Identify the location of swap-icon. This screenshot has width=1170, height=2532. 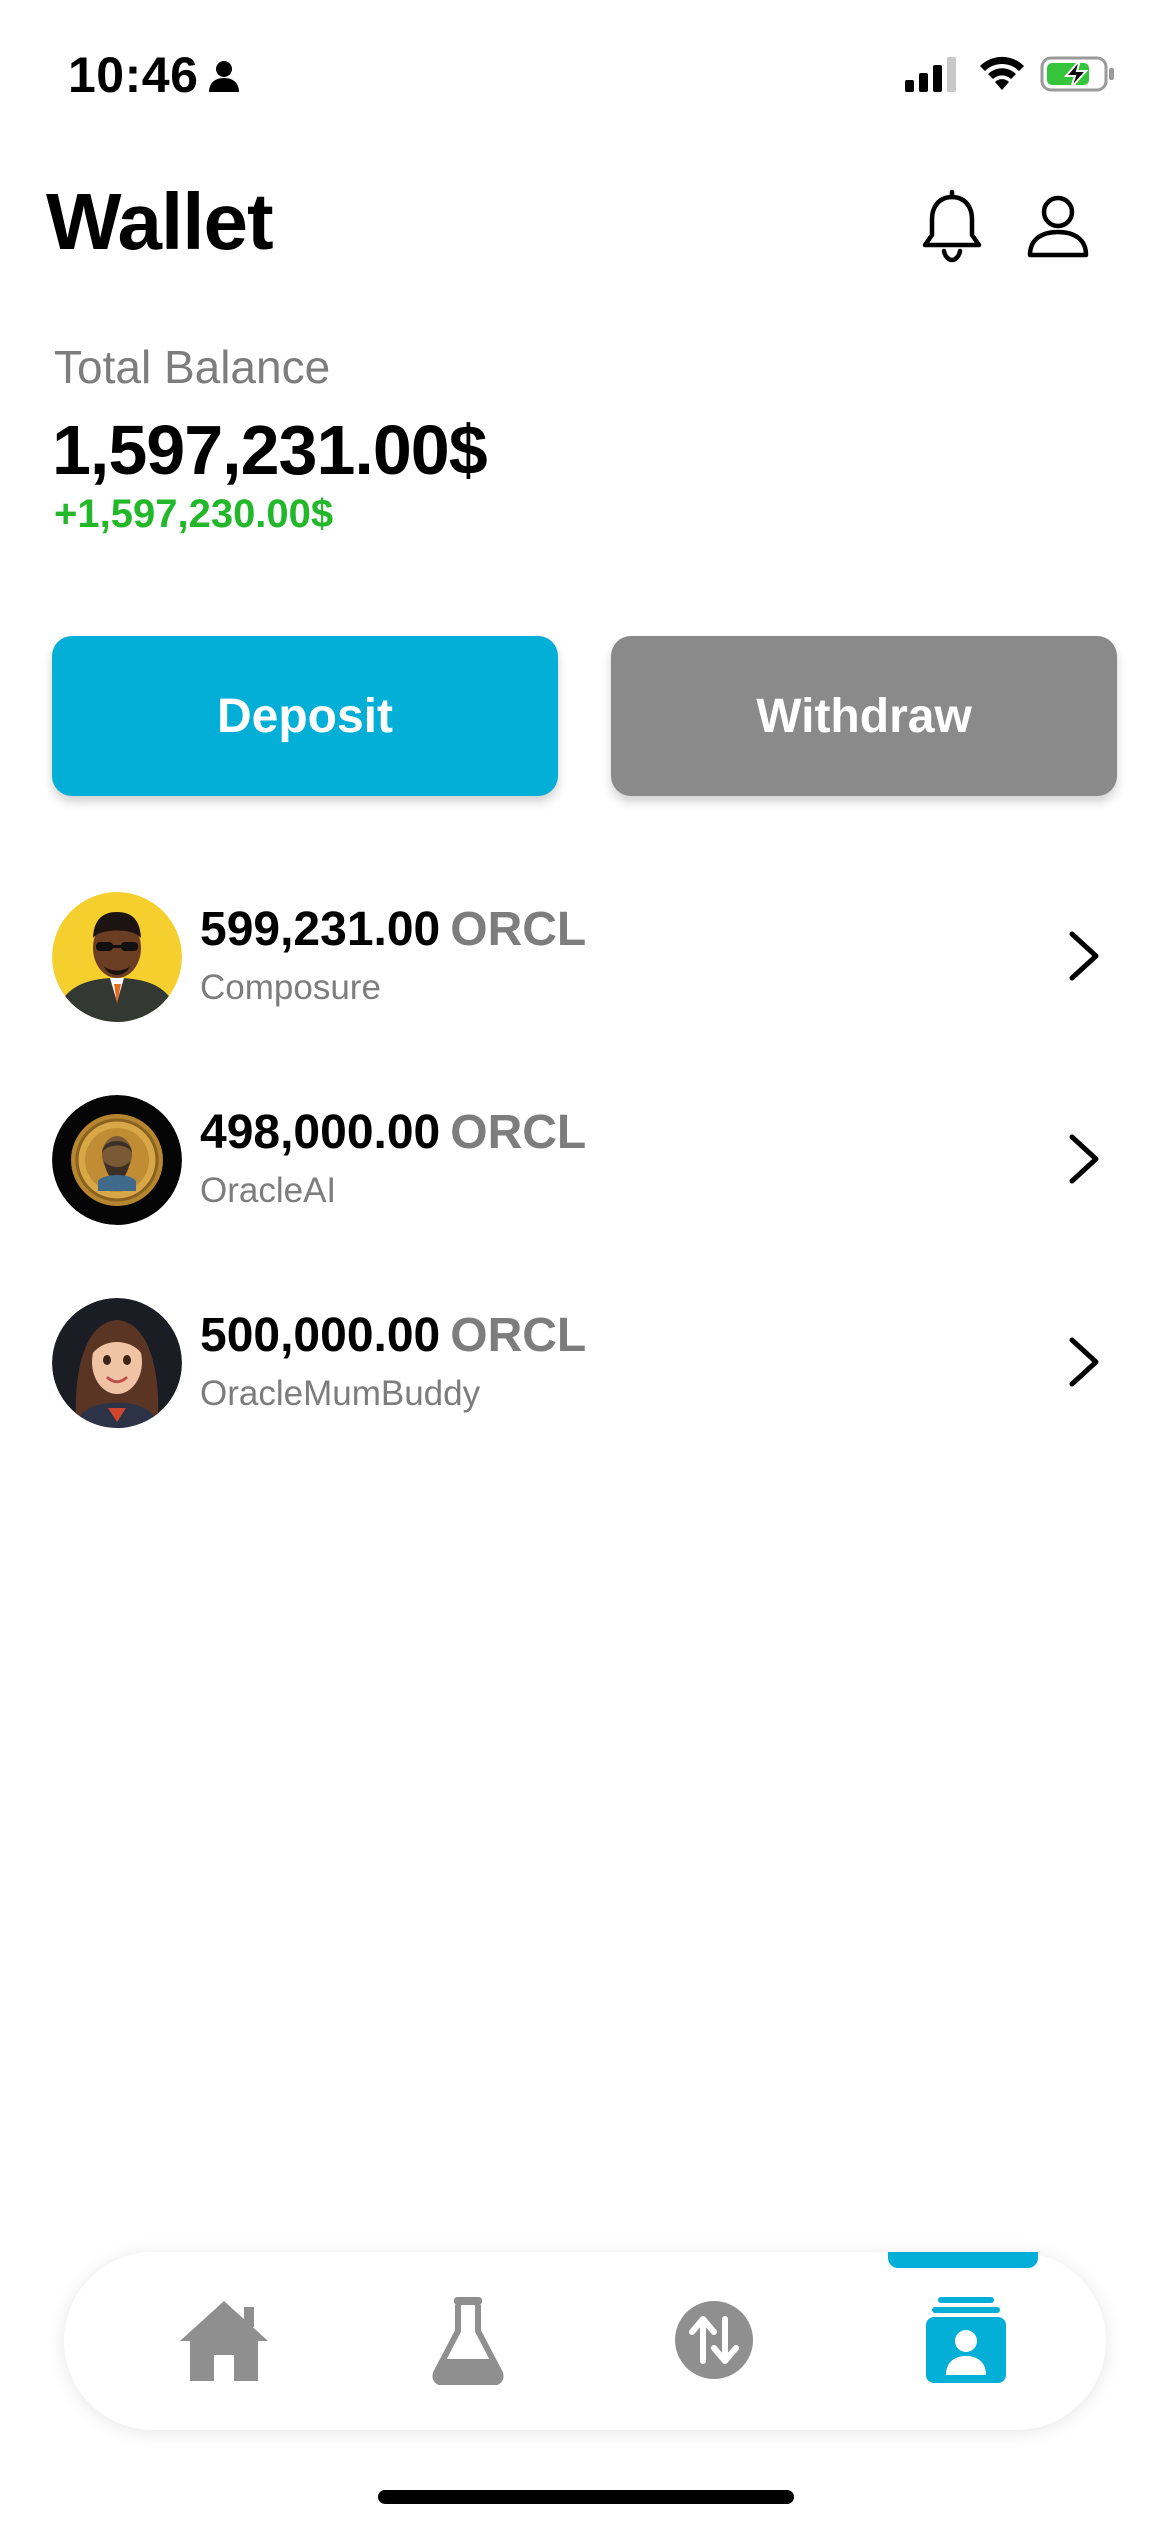
(714, 2340).